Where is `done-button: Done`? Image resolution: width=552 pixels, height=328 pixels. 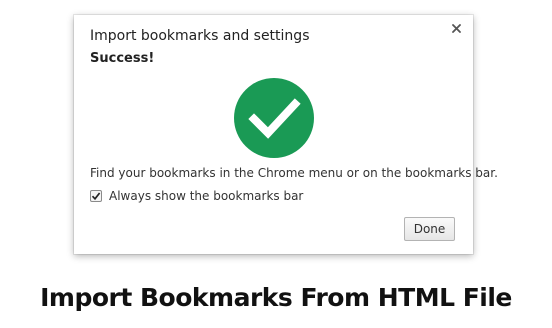
done-button: Done is located at coordinates (429, 229).